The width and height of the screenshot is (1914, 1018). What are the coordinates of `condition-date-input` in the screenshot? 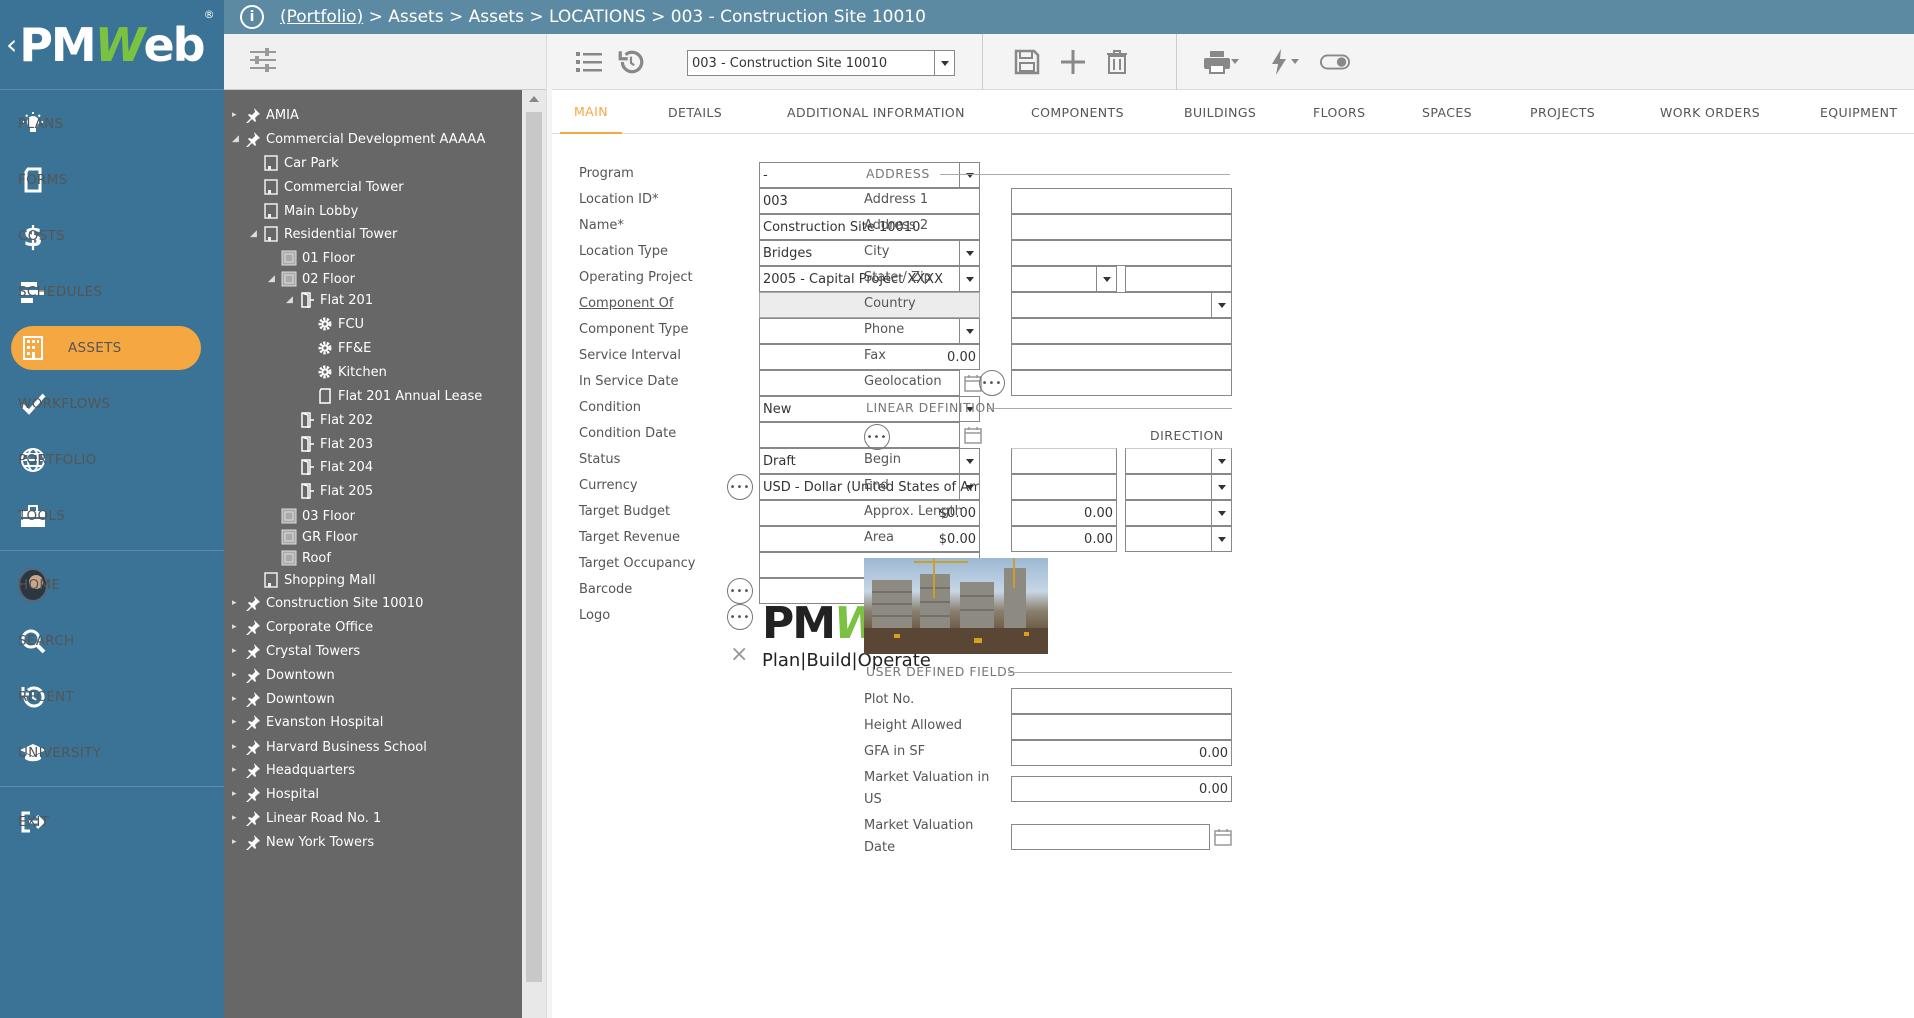 It's located at (859, 435).